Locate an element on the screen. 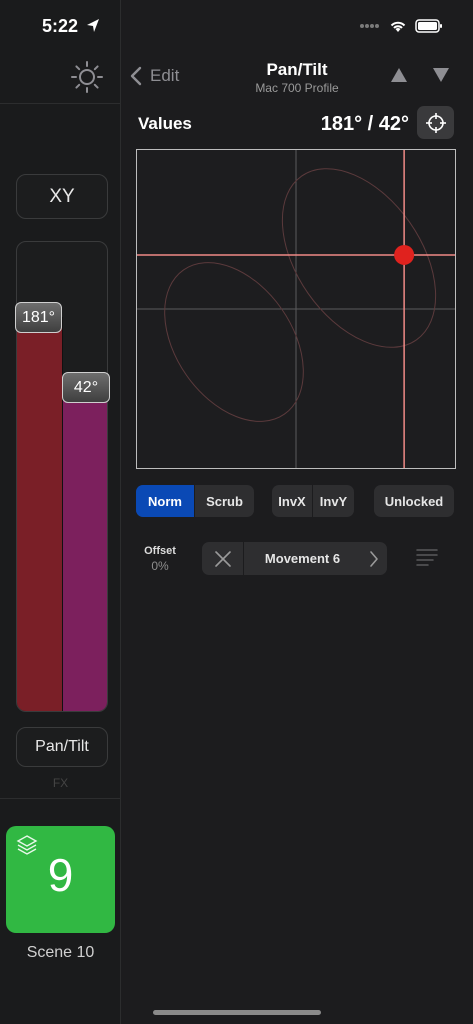  offset-value: 0% is located at coordinates (160, 566).